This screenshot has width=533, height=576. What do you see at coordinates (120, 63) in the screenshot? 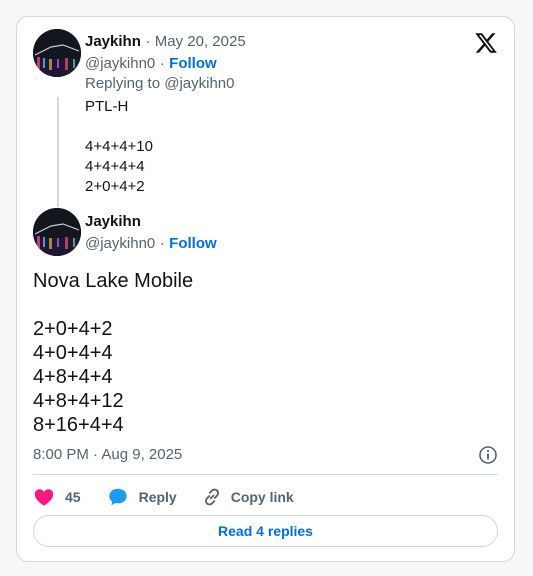
I see `parent-handle: @jaykihn0` at bounding box center [120, 63].